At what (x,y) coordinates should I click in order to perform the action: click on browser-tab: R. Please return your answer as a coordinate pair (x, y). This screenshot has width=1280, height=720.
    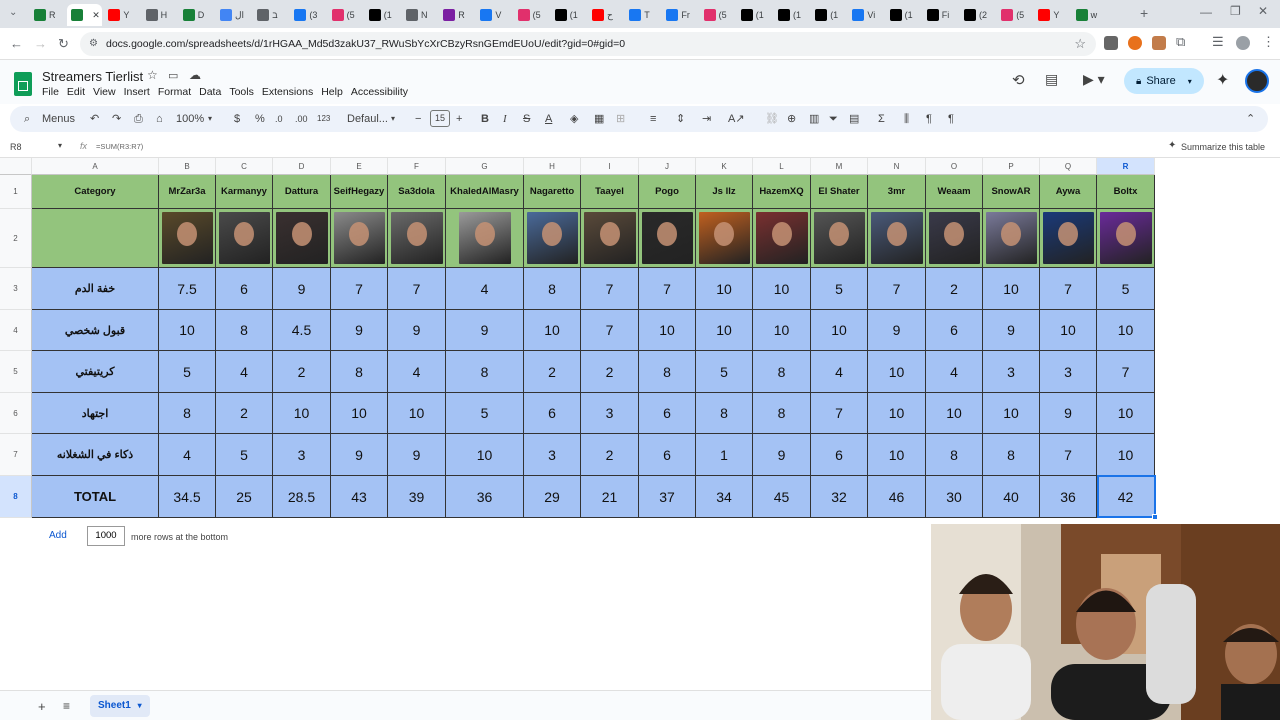
    Looking at the image, I should click on (456, 15).